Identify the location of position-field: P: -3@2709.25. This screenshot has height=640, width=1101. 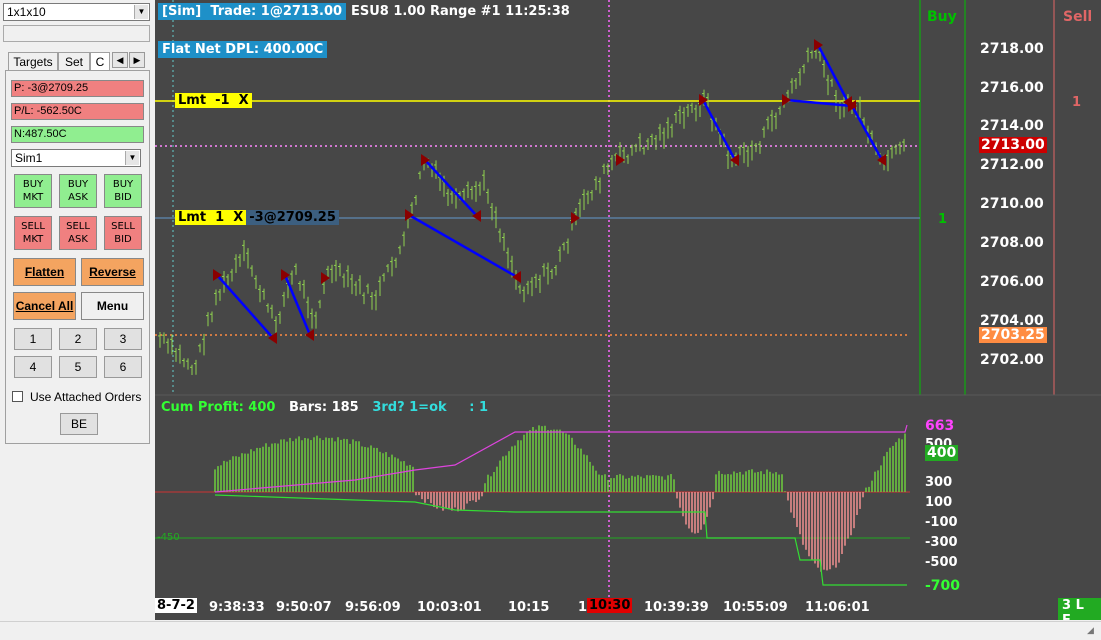
(77, 88).